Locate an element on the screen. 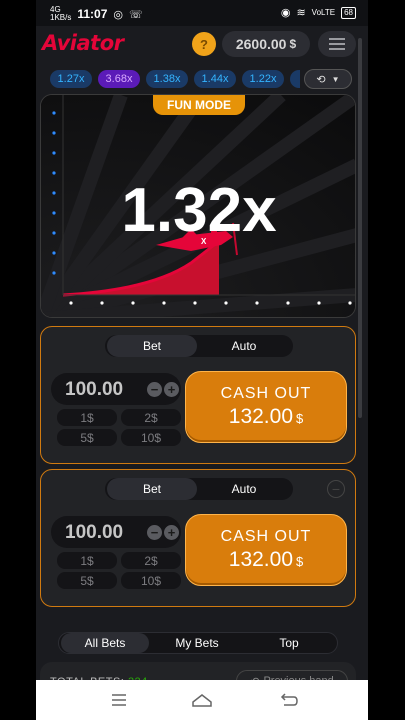  history-clock-icon: ⟲ is located at coordinates (321, 79).